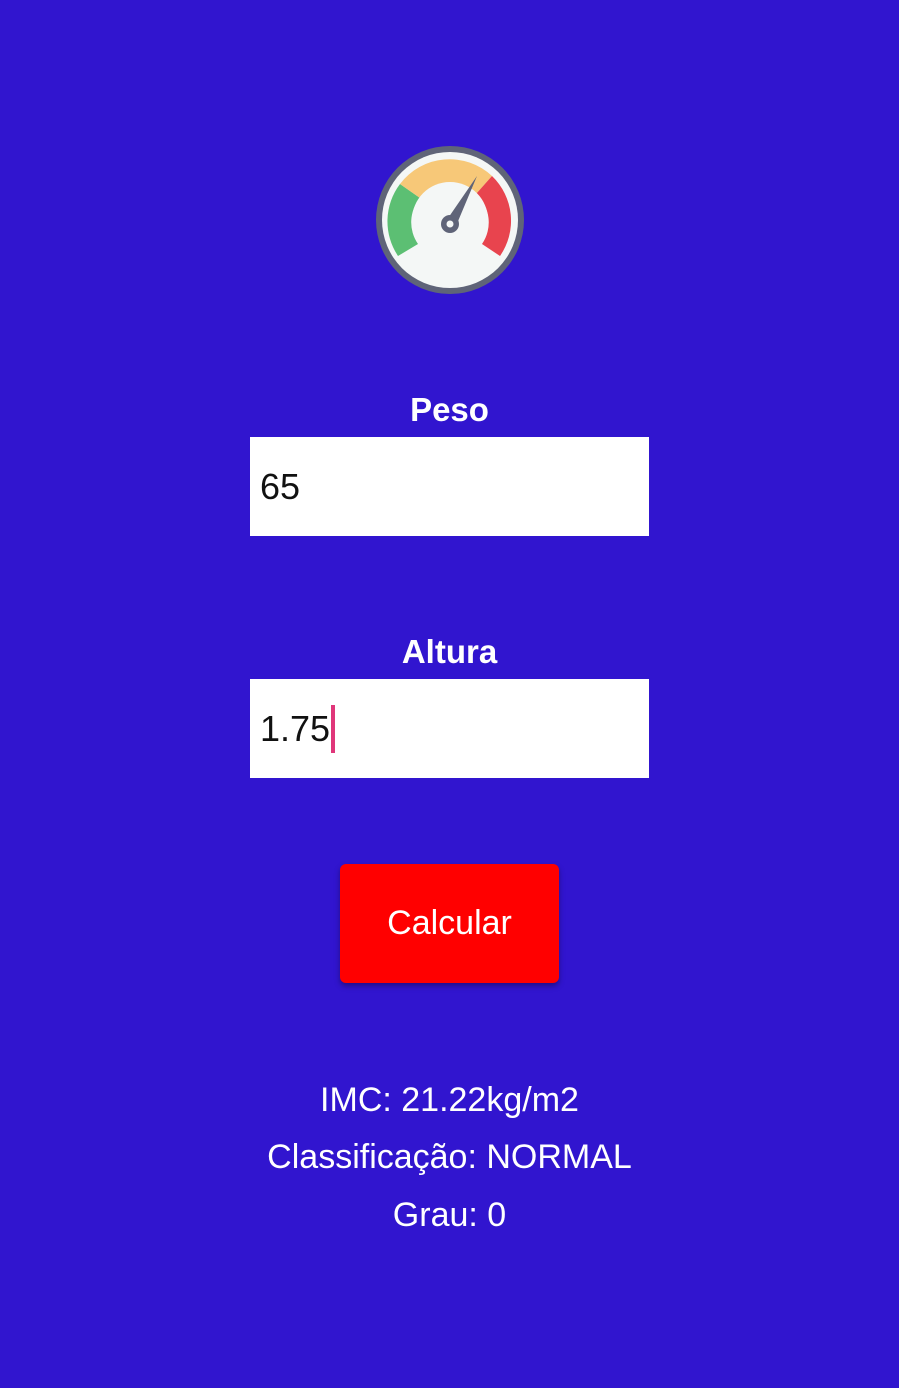 The width and height of the screenshot is (899, 1388). I want to click on altura-input-value: 1.75, so click(295, 728).